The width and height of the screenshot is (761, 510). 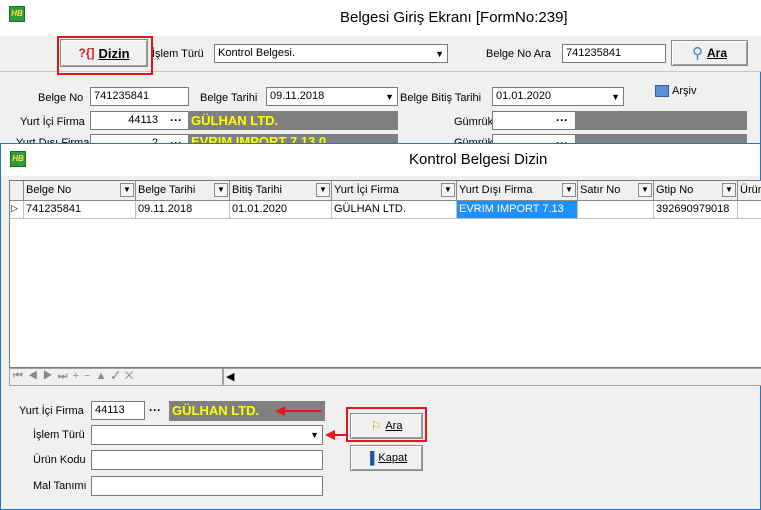 What do you see at coordinates (675, 190) in the screenshot?
I see `col-header-label: Gtip No` at bounding box center [675, 190].